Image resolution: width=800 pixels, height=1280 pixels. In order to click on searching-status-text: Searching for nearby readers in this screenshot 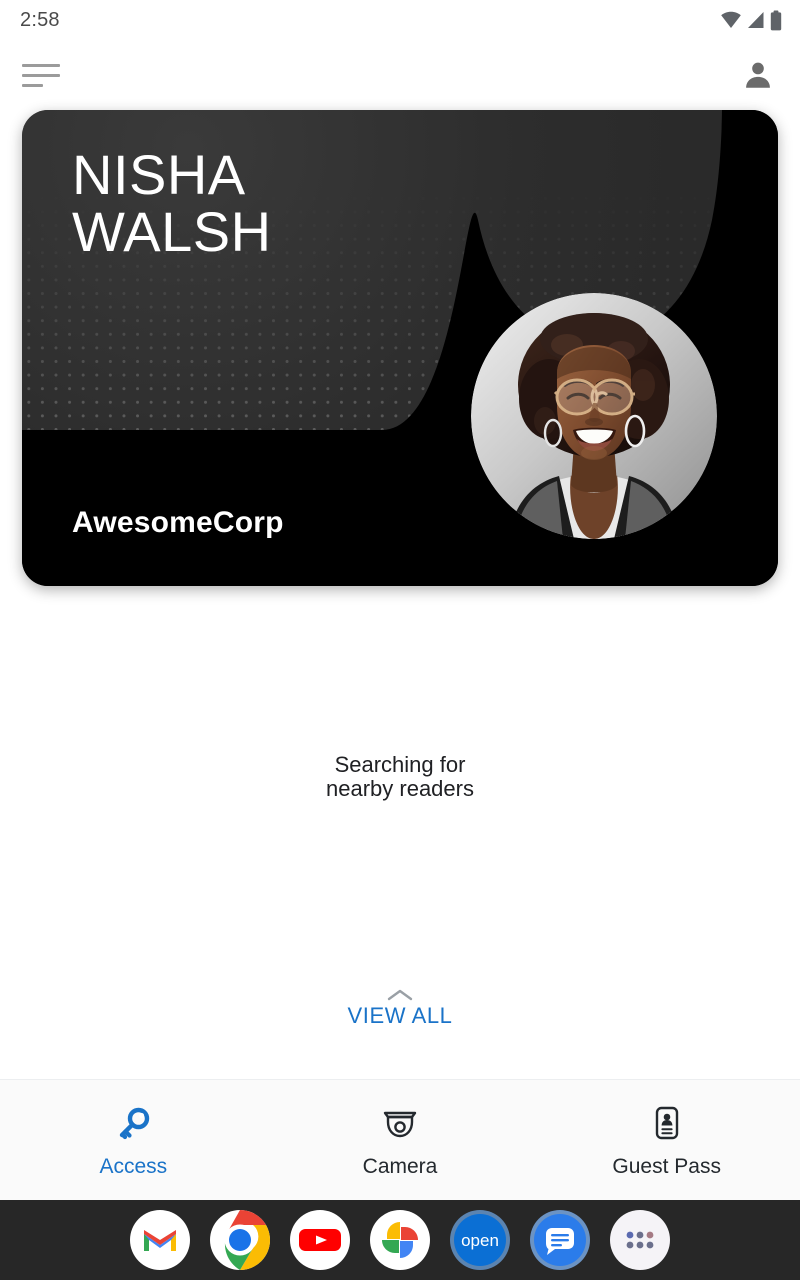, I will do `click(400, 776)`.